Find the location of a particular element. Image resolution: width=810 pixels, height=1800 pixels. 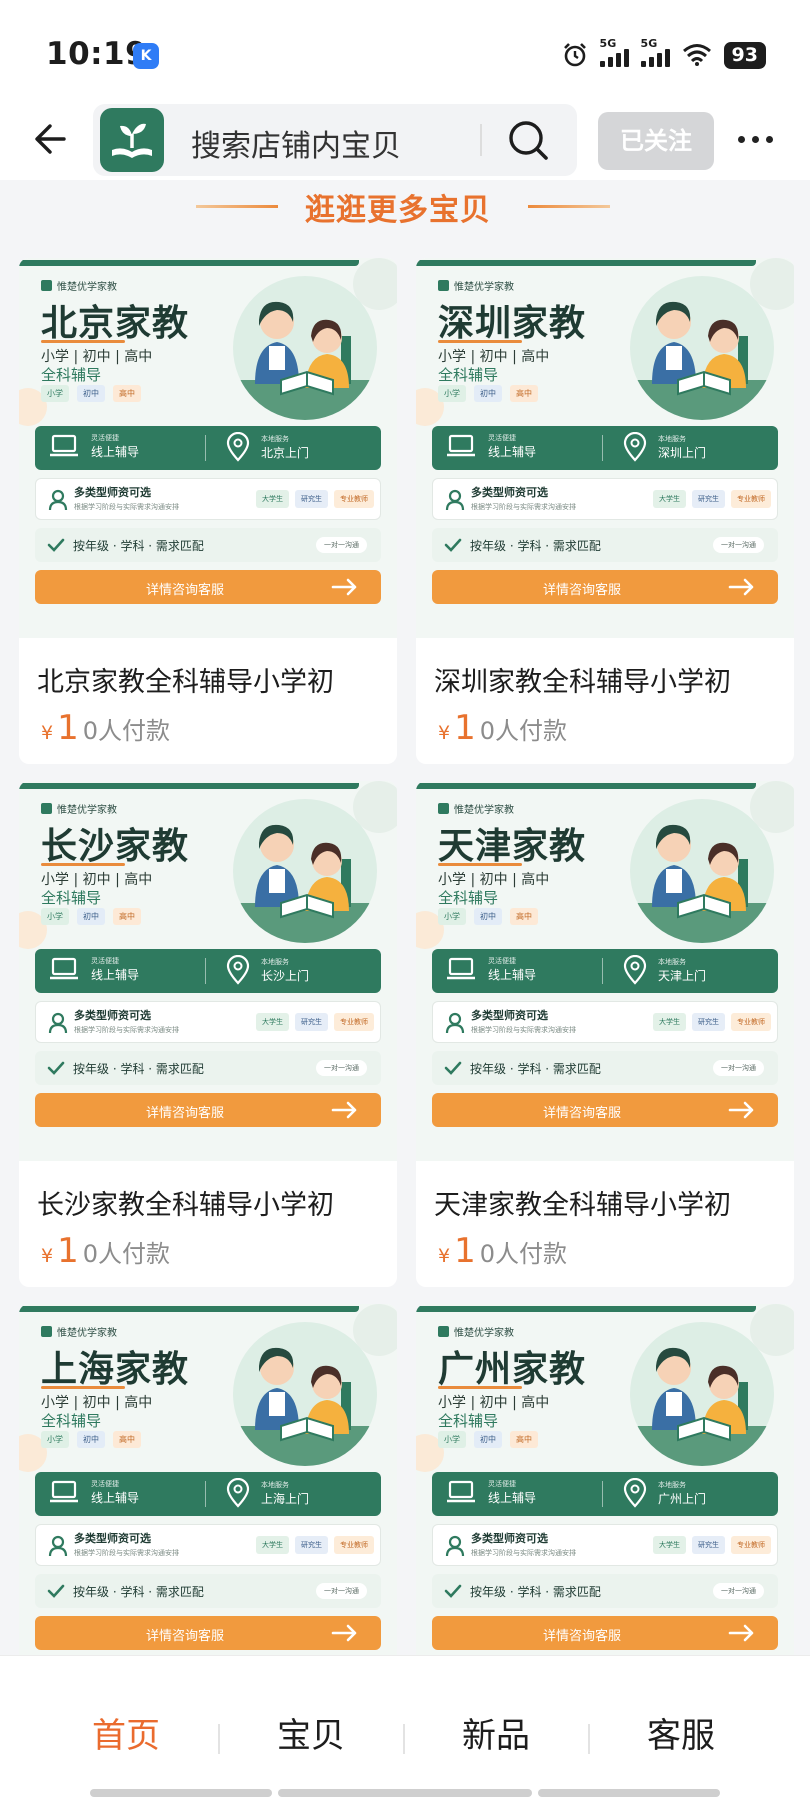

service-divider is located at coordinates (602, 448).